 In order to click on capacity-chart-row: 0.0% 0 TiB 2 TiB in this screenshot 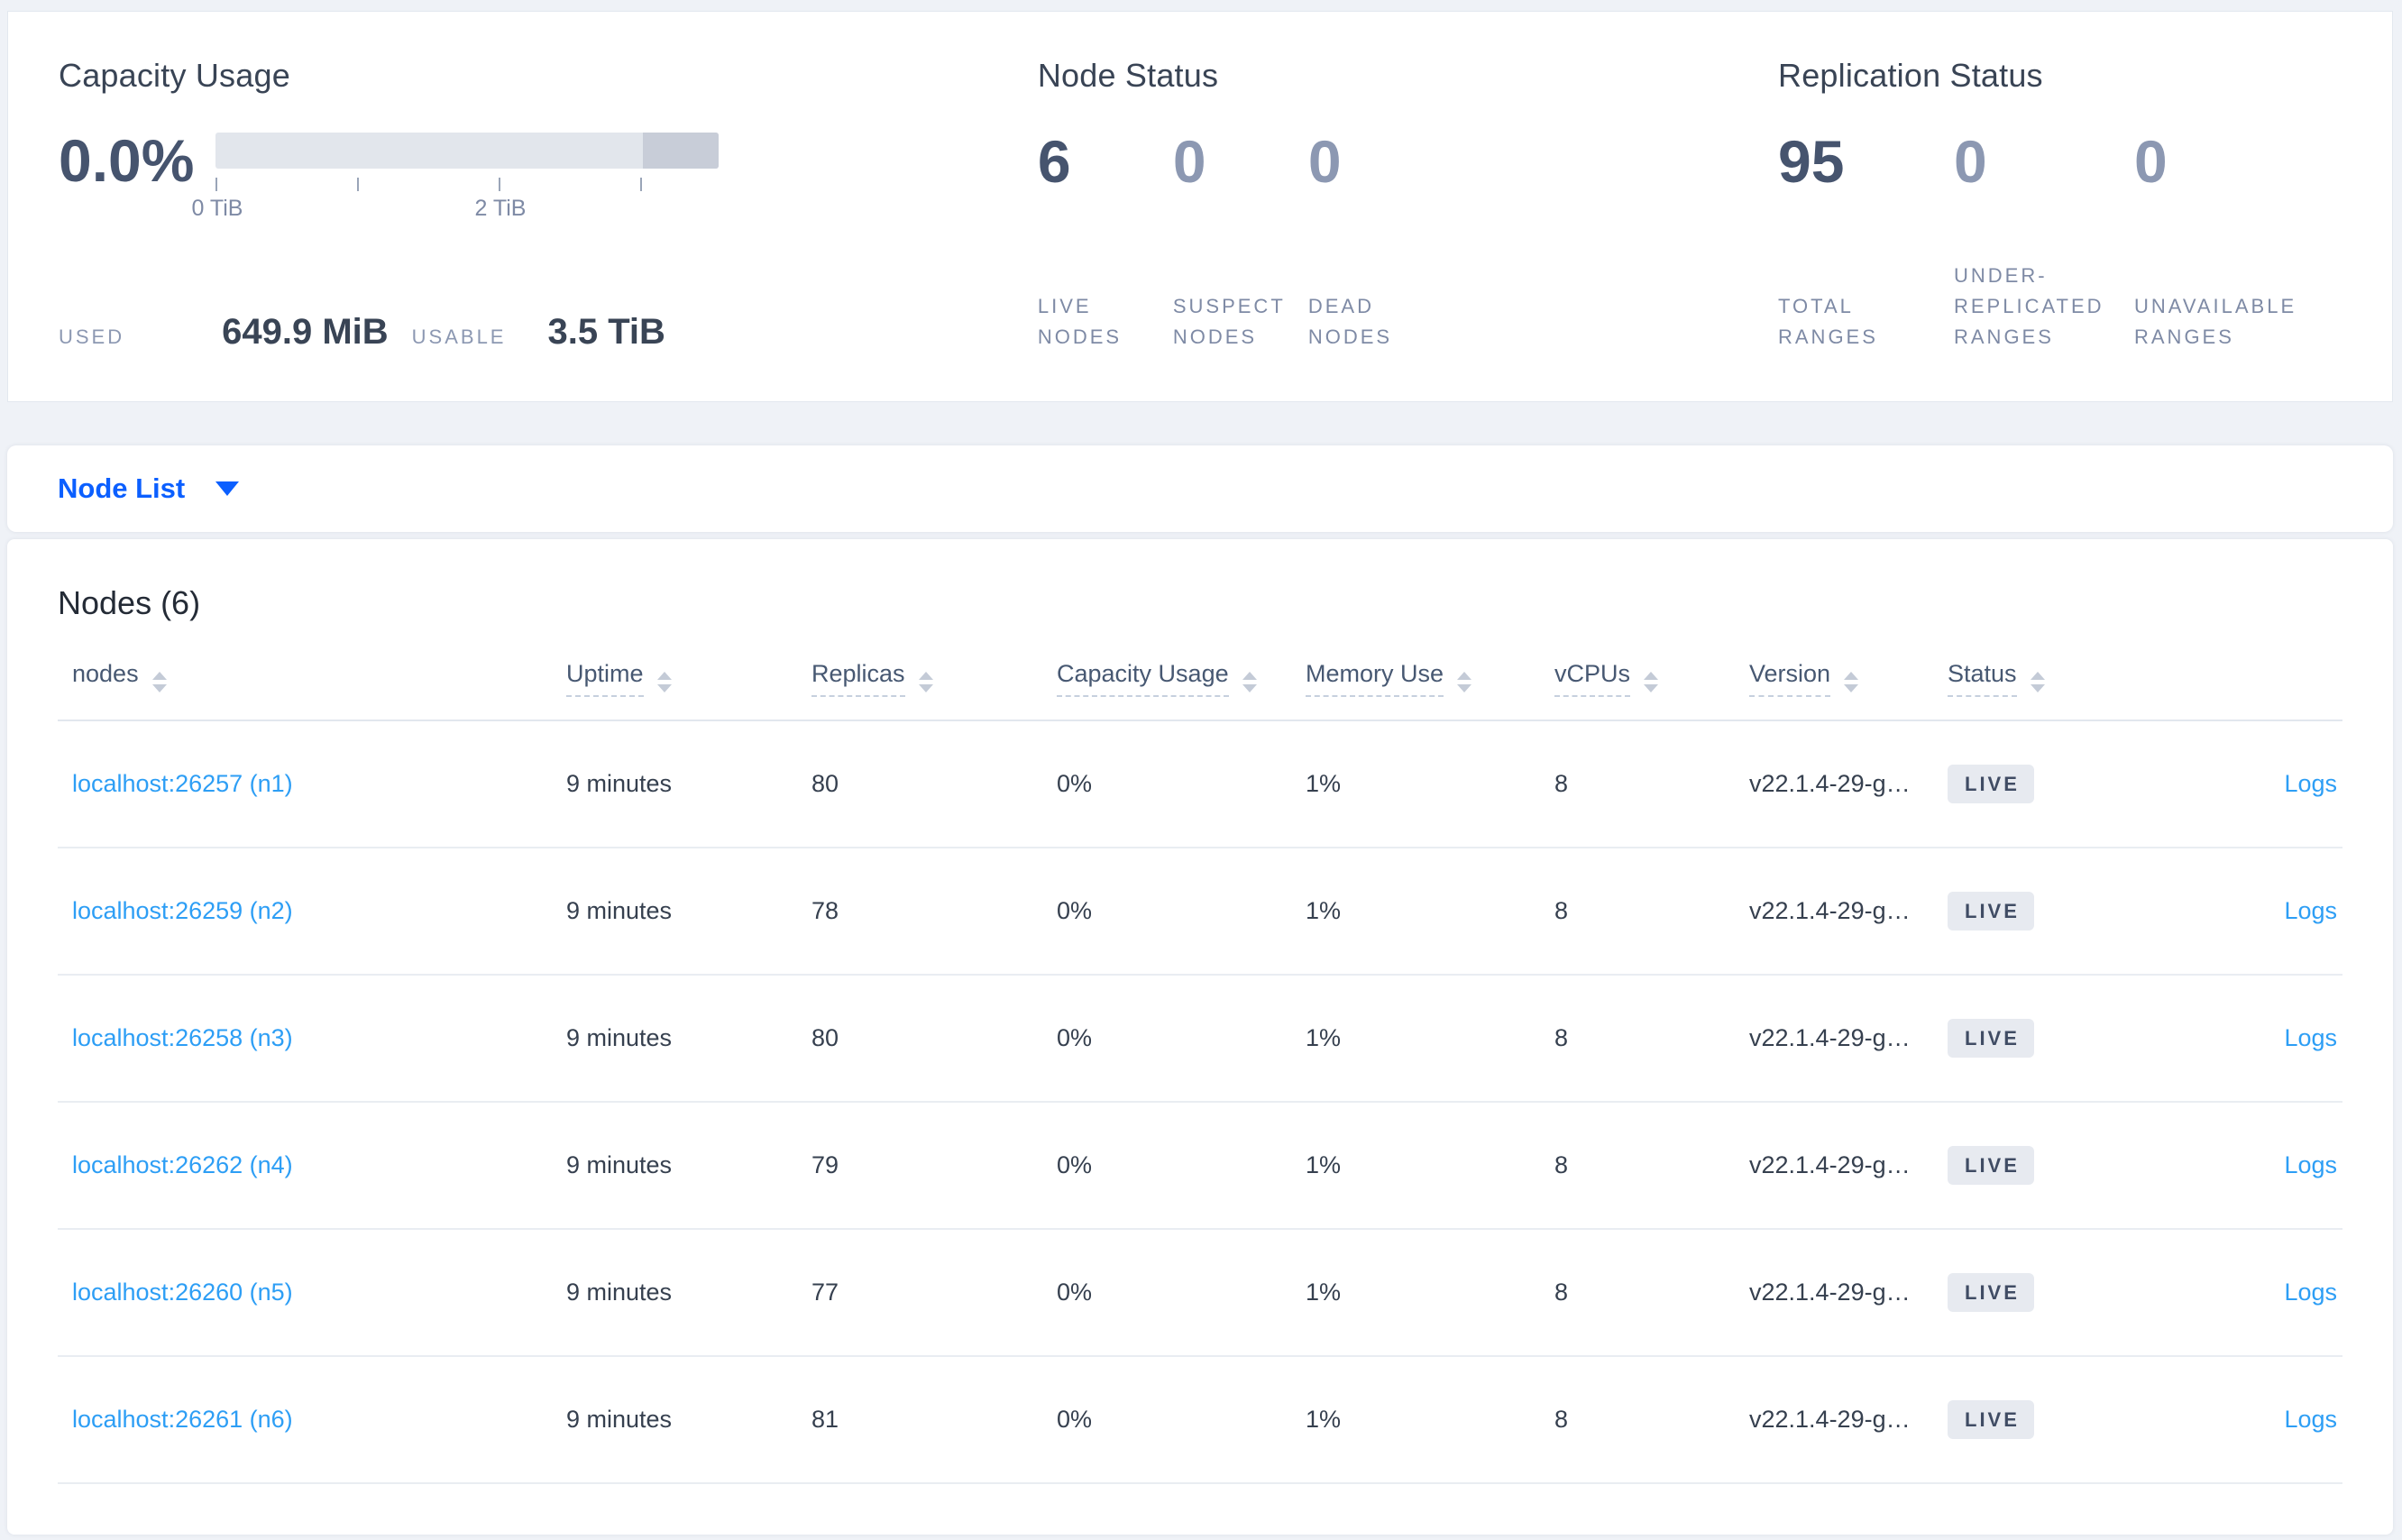, I will do `click(548, 177)`.